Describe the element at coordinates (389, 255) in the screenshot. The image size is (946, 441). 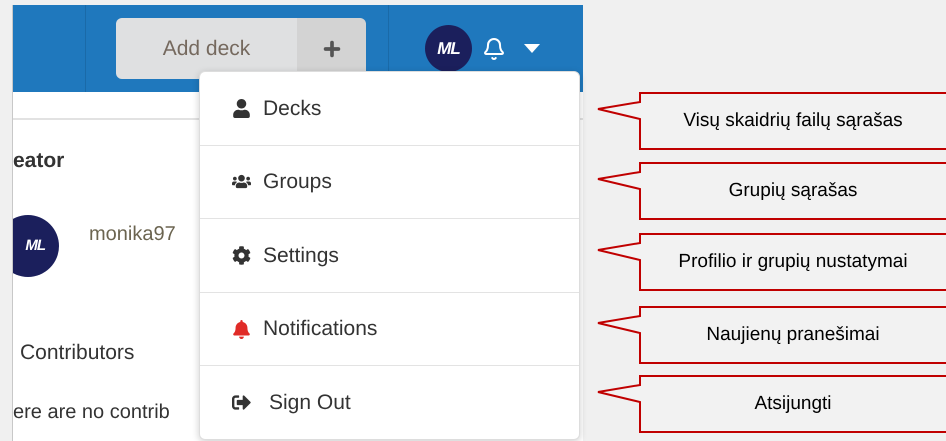
I see `menu-item: Settings` at that location.